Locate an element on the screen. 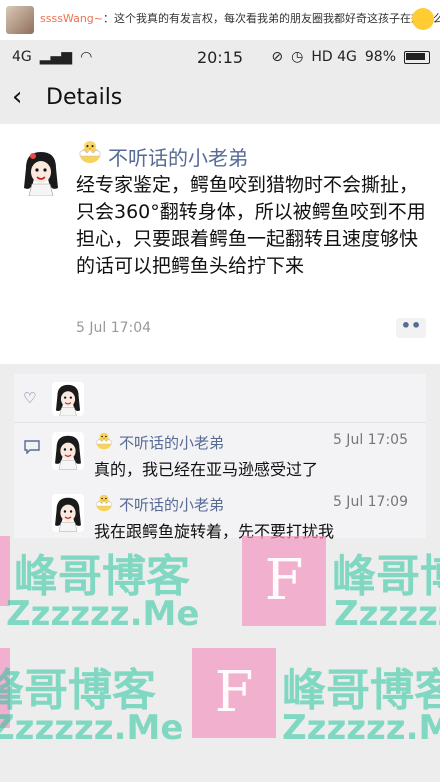  comment-item: 不听话的小老弟 5 Jul 17:09 我在跟鳄鱼旋转着，先不要打扰我 is located at coordinates (220, 516).